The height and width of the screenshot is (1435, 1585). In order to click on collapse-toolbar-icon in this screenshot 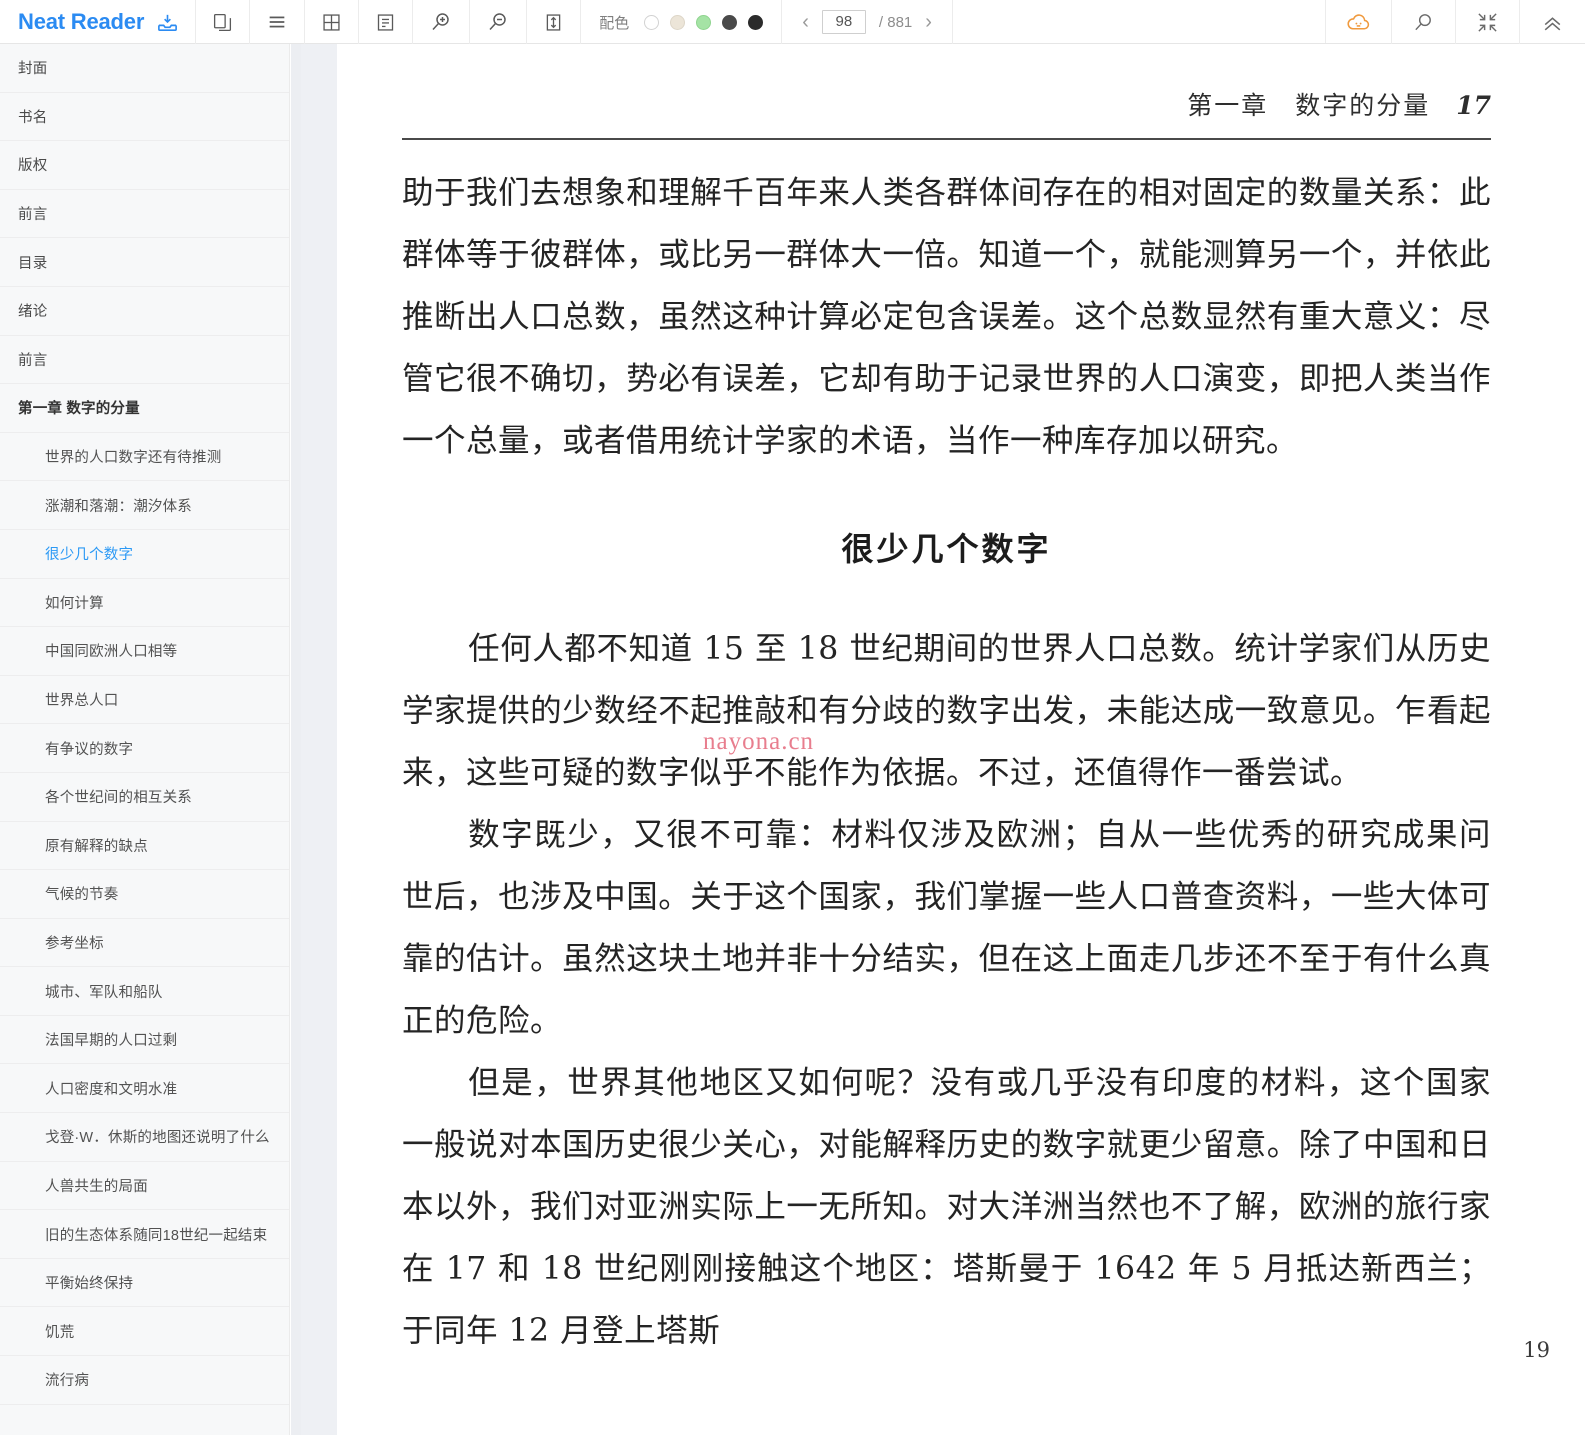, I will do `click(1552, 22)`.